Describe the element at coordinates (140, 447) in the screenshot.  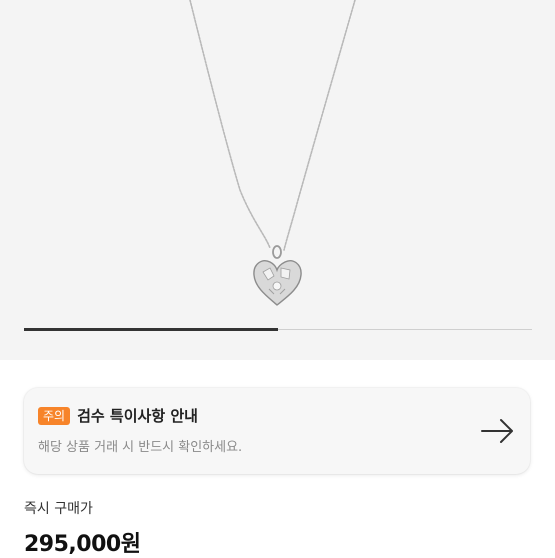
I see `notice-subtitle: 해당 상품 거래 시 반드시 확인하세요.` at that location.